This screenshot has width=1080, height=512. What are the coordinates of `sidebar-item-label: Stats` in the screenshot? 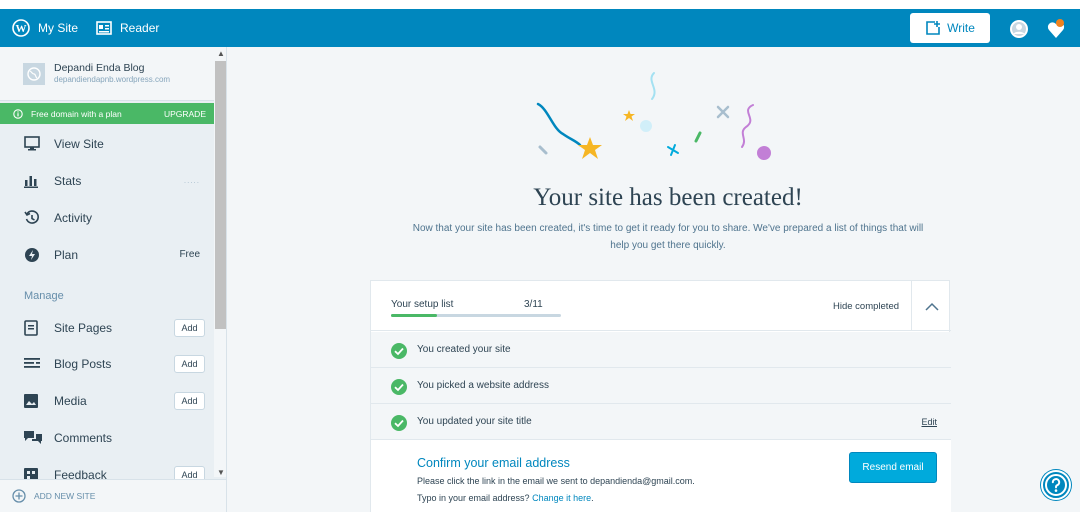 It's located at (68, 180).